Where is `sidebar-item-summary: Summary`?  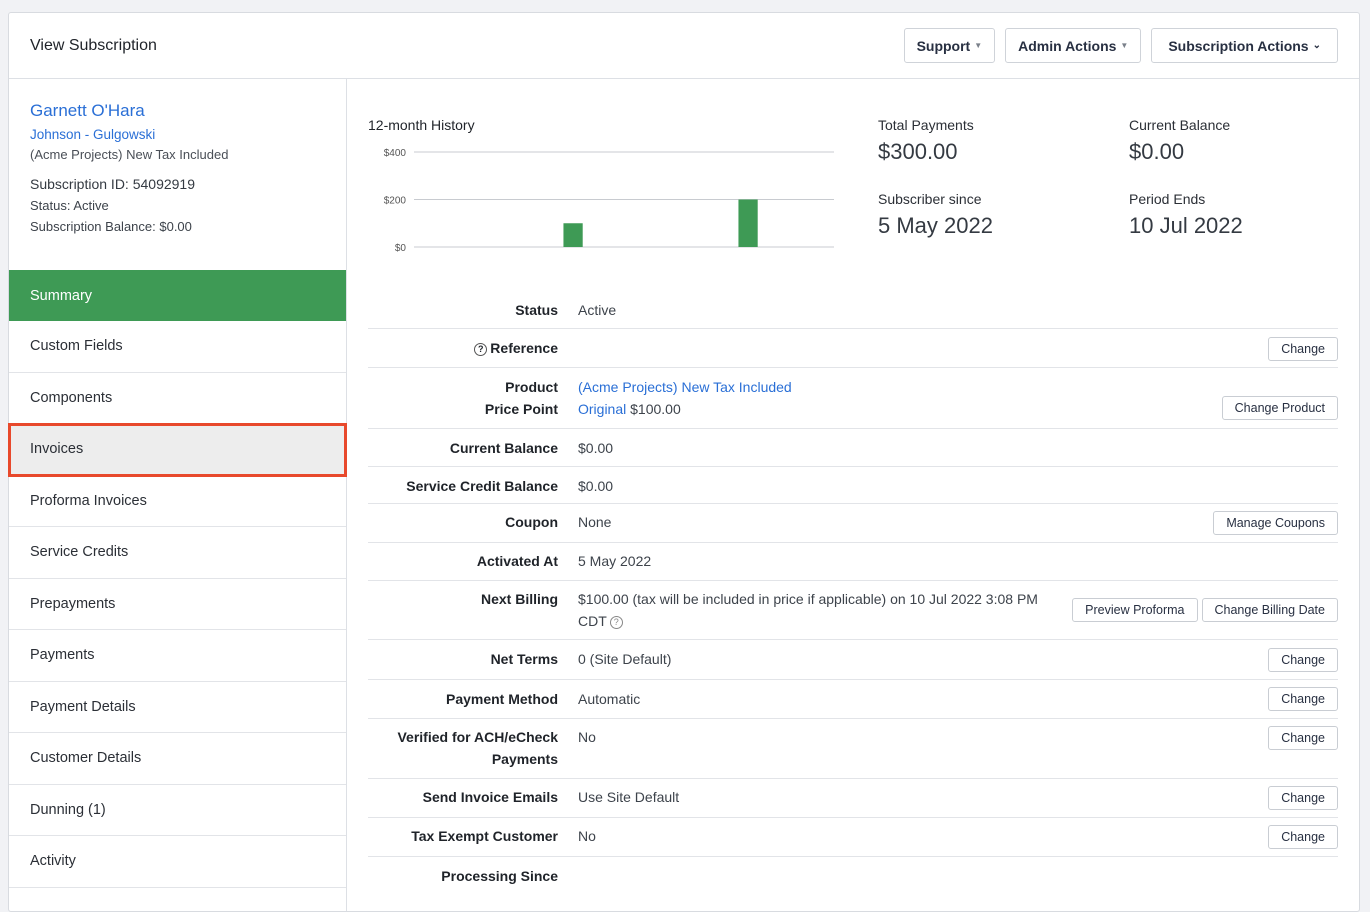 sidebar-item-summary: Summary is located at coordinates (177, 295).